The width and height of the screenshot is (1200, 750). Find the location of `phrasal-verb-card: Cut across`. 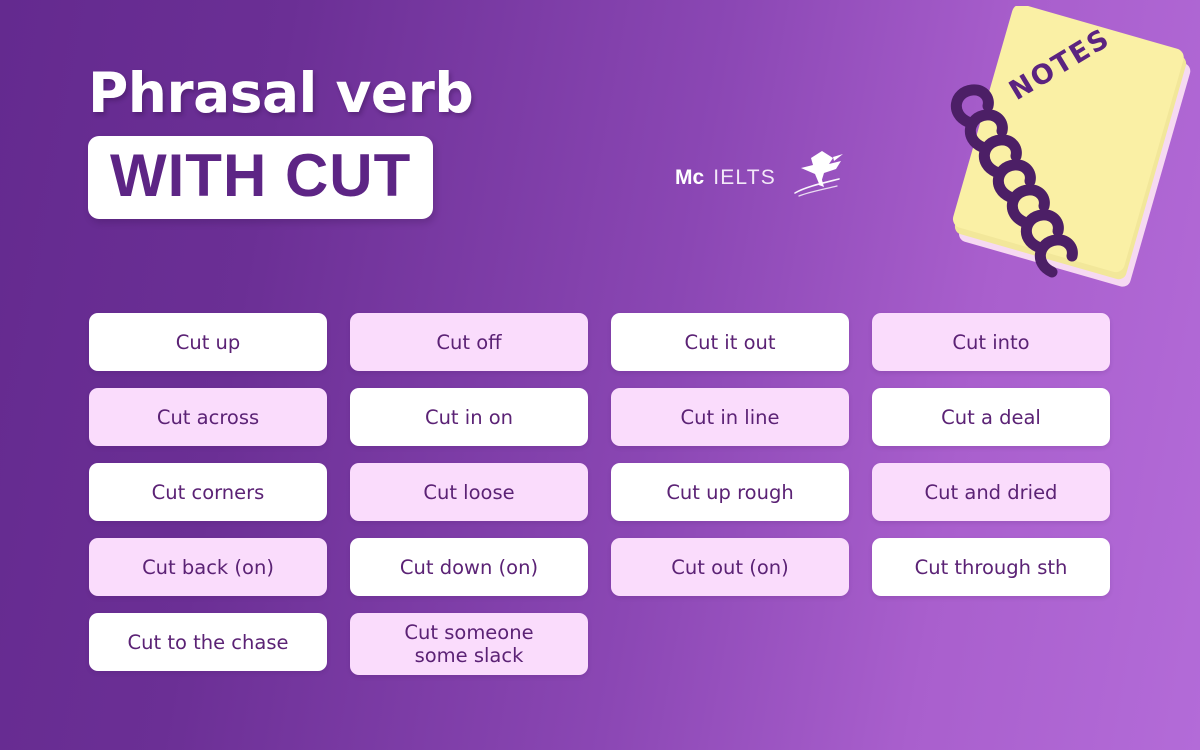

phrasal-verb-card: Cut across is located at coordinates (208, 417).